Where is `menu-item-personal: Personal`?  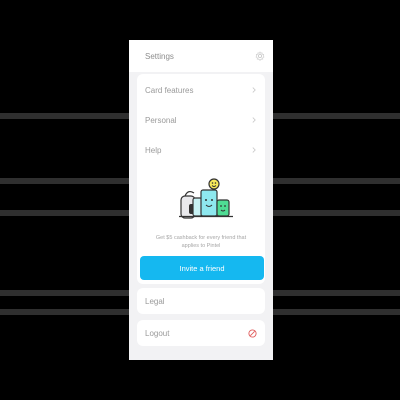 menu-item-personal: Personal is located at coordinates (201, 120).